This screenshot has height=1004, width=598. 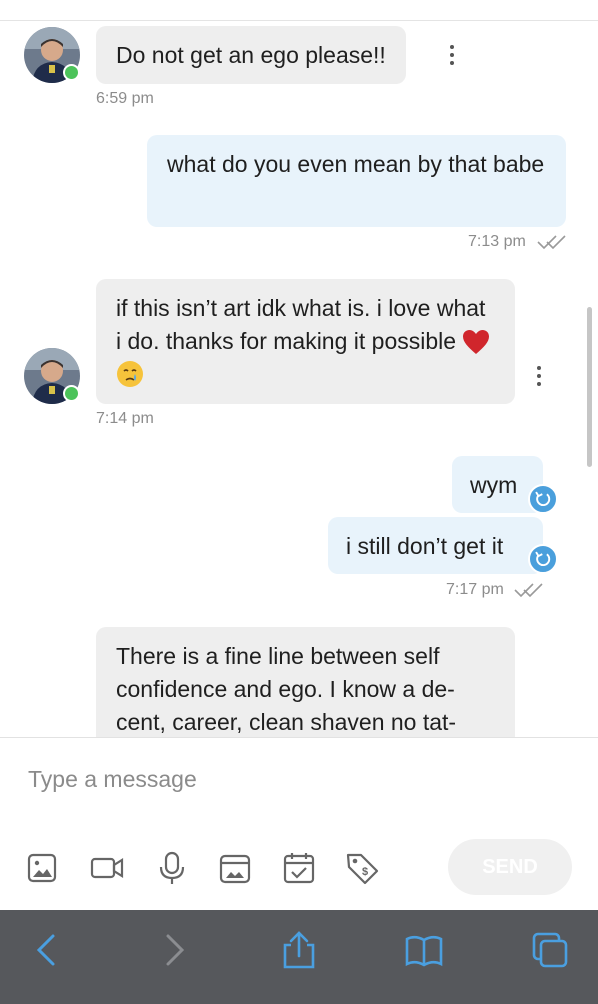 What do you see at coordinates (356, 164) in the screenshot?
I see `message-text: what do you even mean by that babe` at bounding box center [356, 164].